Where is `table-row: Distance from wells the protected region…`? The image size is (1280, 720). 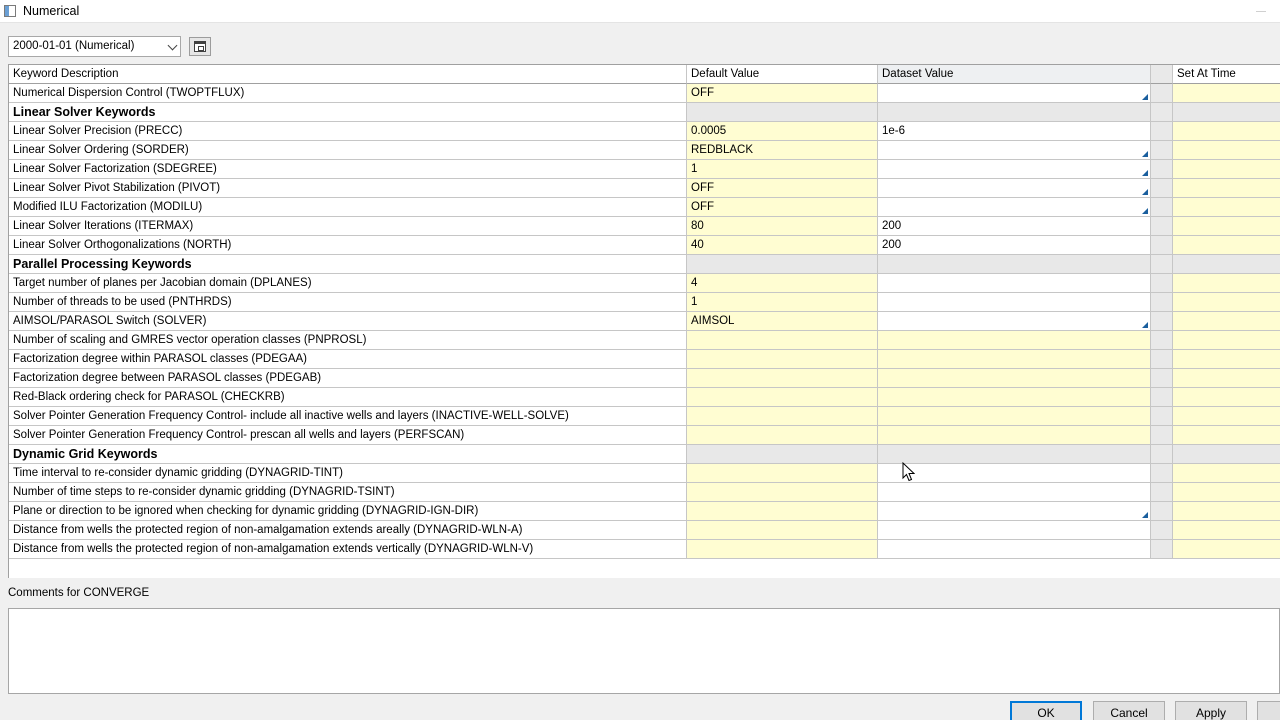
table-row: Distance from wells the protected region… is located at coordinates (644, 549).